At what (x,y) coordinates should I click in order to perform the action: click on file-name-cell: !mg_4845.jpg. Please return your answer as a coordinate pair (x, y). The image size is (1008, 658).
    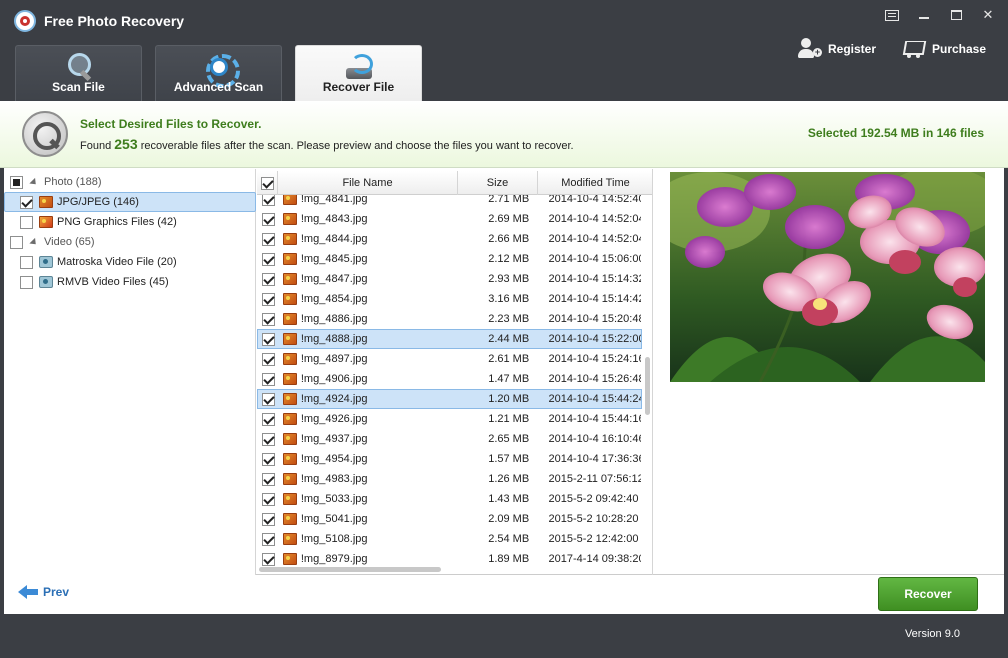
    Looking at the image, I should click on (368, 259).